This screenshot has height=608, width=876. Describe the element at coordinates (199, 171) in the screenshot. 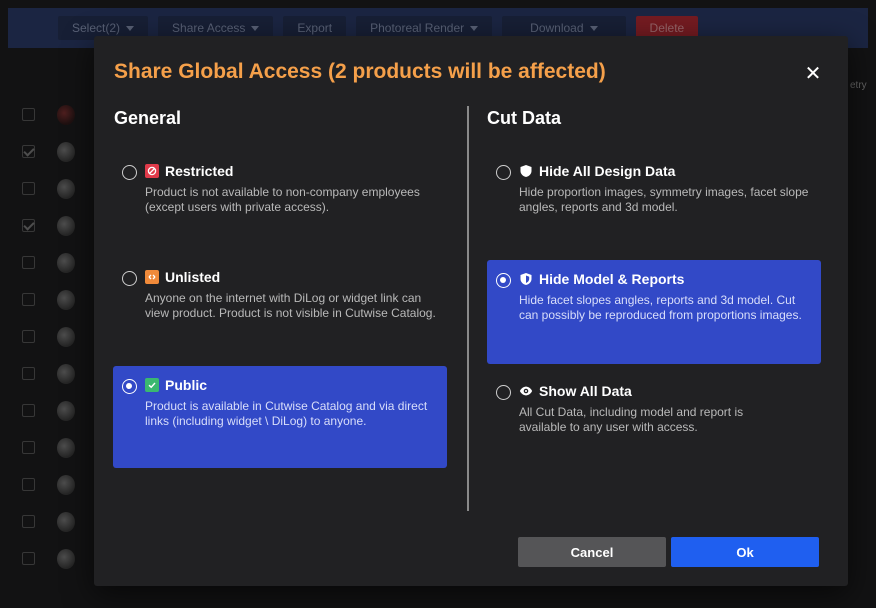

I see `option-title: Restricted` at that location.